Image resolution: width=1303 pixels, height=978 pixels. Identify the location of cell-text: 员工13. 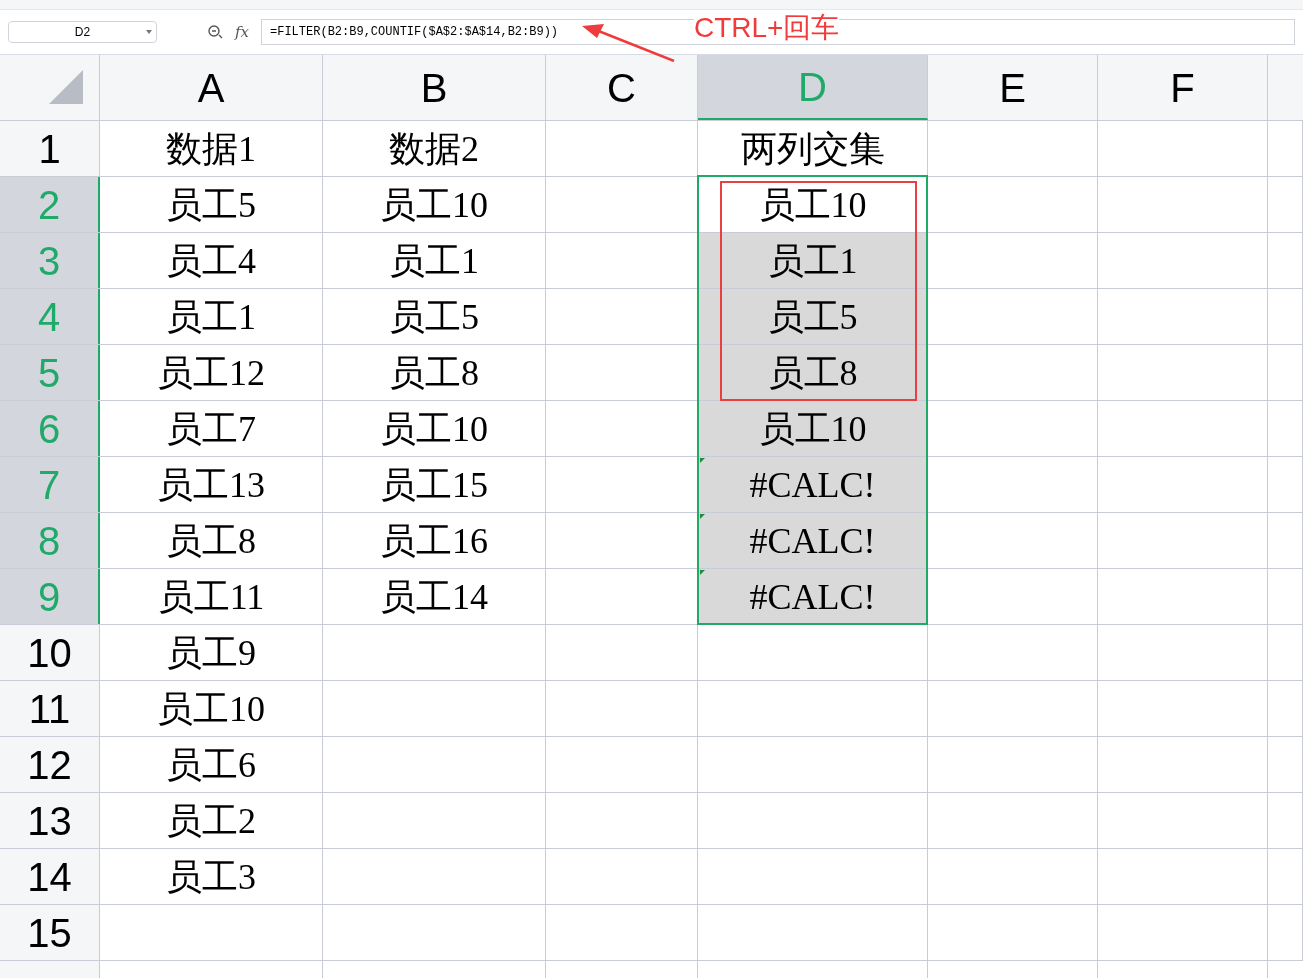
(211, 484).